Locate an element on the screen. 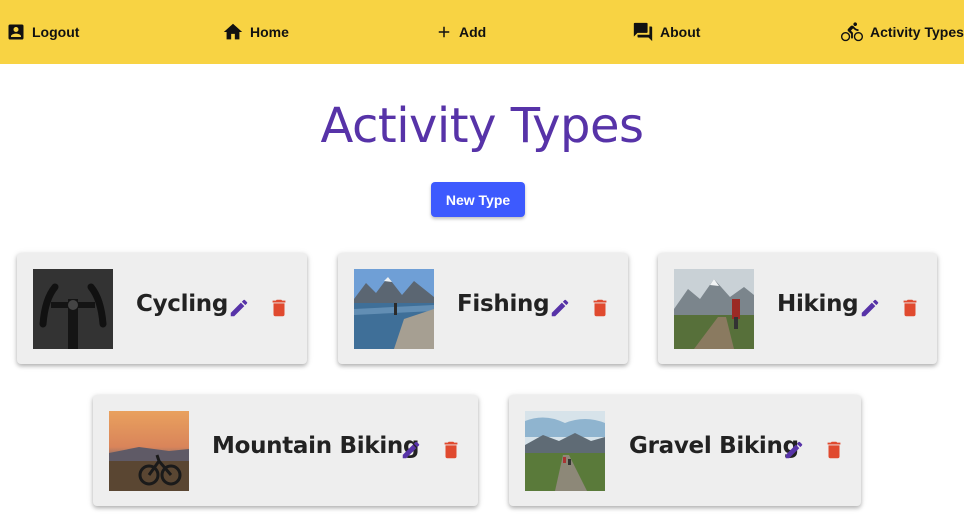  mountain-trail-photo is located at coordinates (714, 309).